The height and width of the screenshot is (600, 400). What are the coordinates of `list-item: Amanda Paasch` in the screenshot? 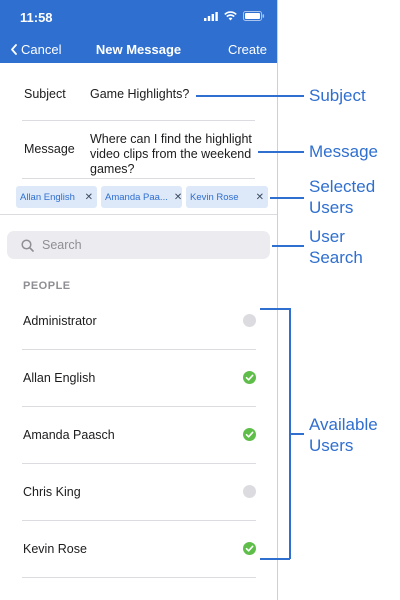 It's located at (139, 435).